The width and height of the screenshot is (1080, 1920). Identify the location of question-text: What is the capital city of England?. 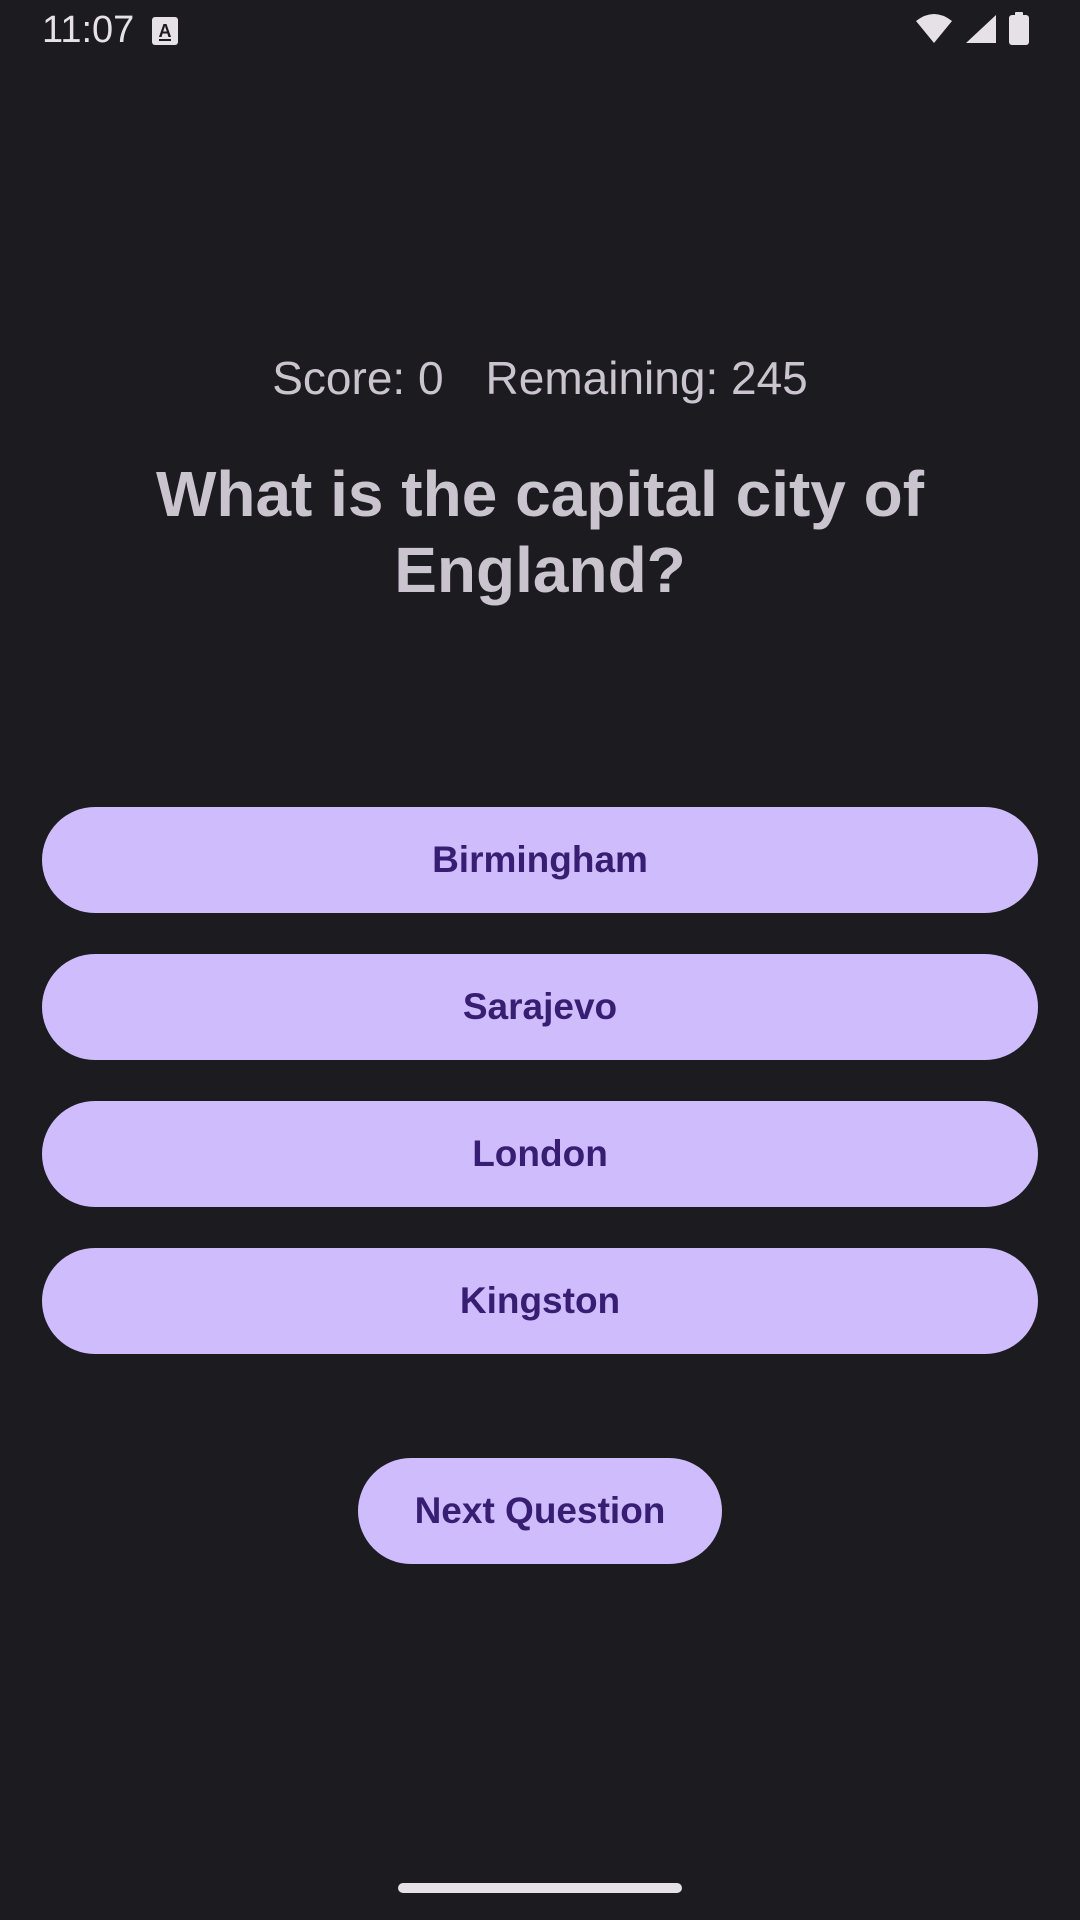
(540, 532).